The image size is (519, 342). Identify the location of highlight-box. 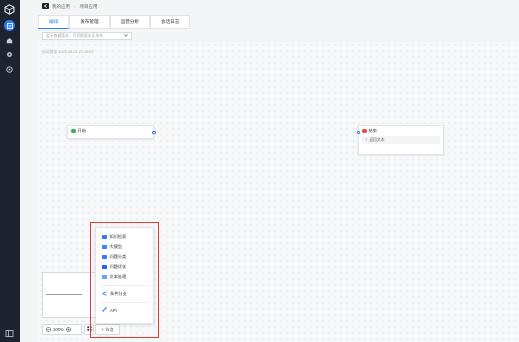
(124, 280).